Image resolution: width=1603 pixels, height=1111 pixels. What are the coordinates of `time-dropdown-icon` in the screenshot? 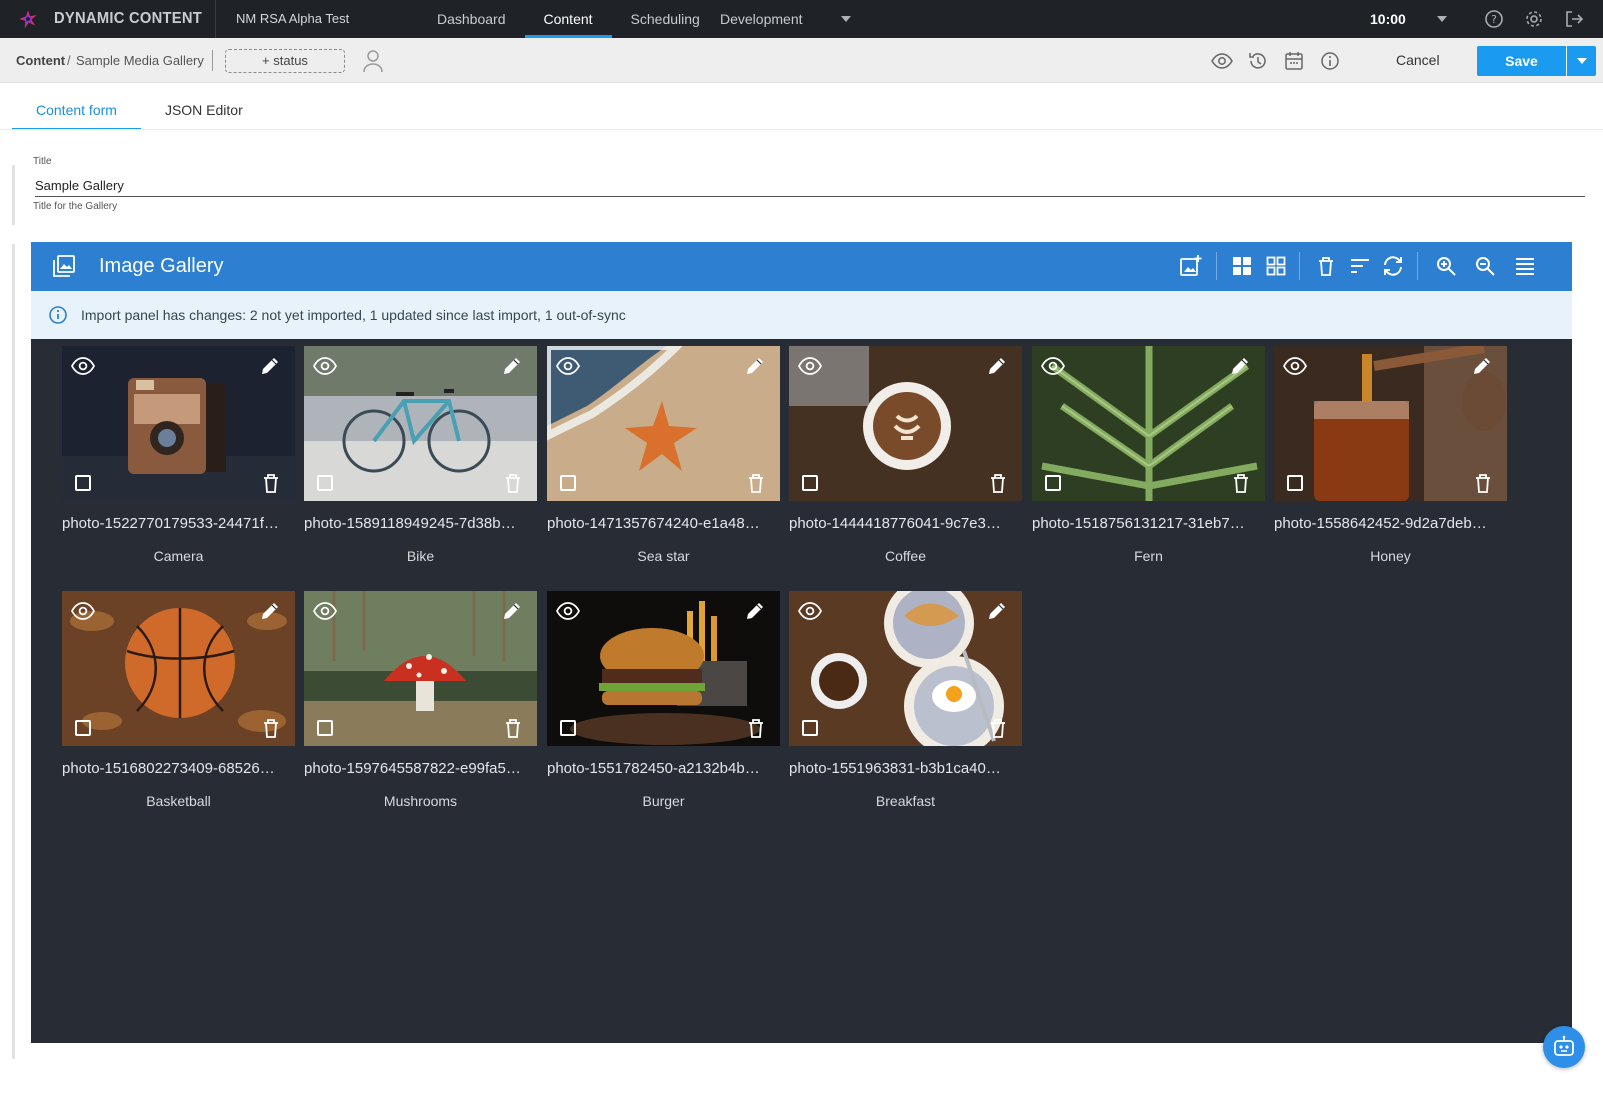 It's located at (1442, 19).